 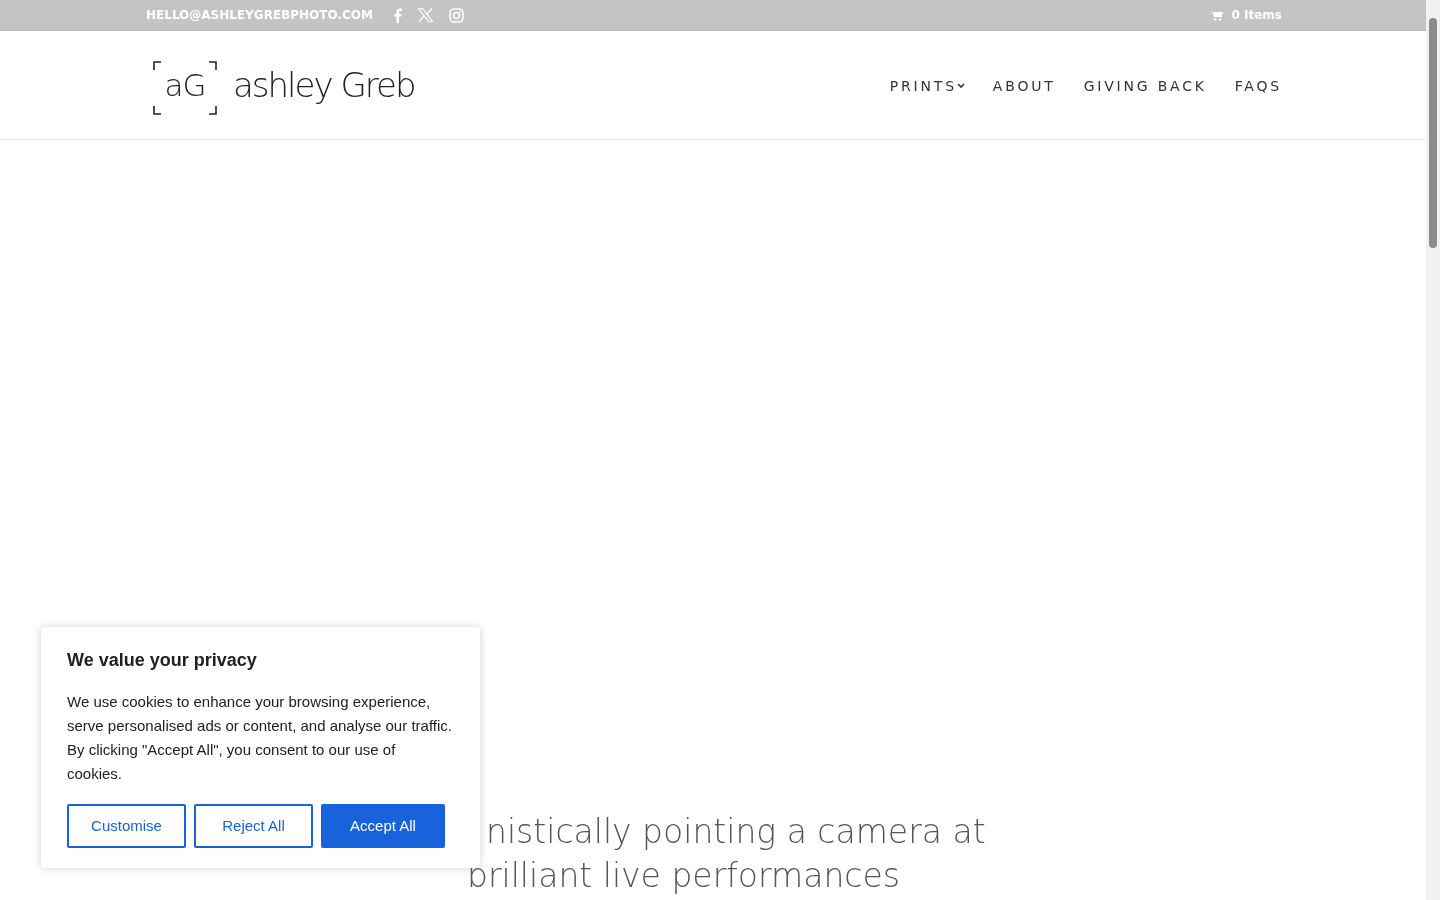 I want to click on nav-link: GIVING BACK, so click(x=1145, y=86).